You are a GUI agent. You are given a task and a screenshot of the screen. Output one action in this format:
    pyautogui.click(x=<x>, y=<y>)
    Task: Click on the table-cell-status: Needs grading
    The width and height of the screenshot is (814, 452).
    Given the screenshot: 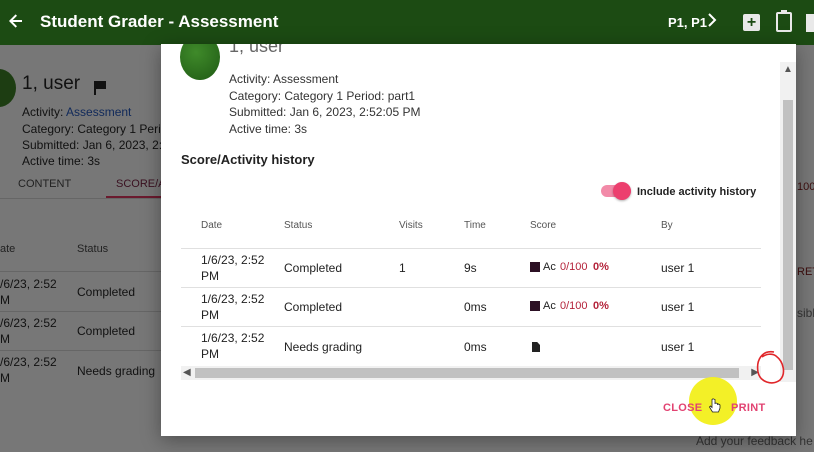 What is the action you would take?
    pyautogui.click(x=323, y=347)
    